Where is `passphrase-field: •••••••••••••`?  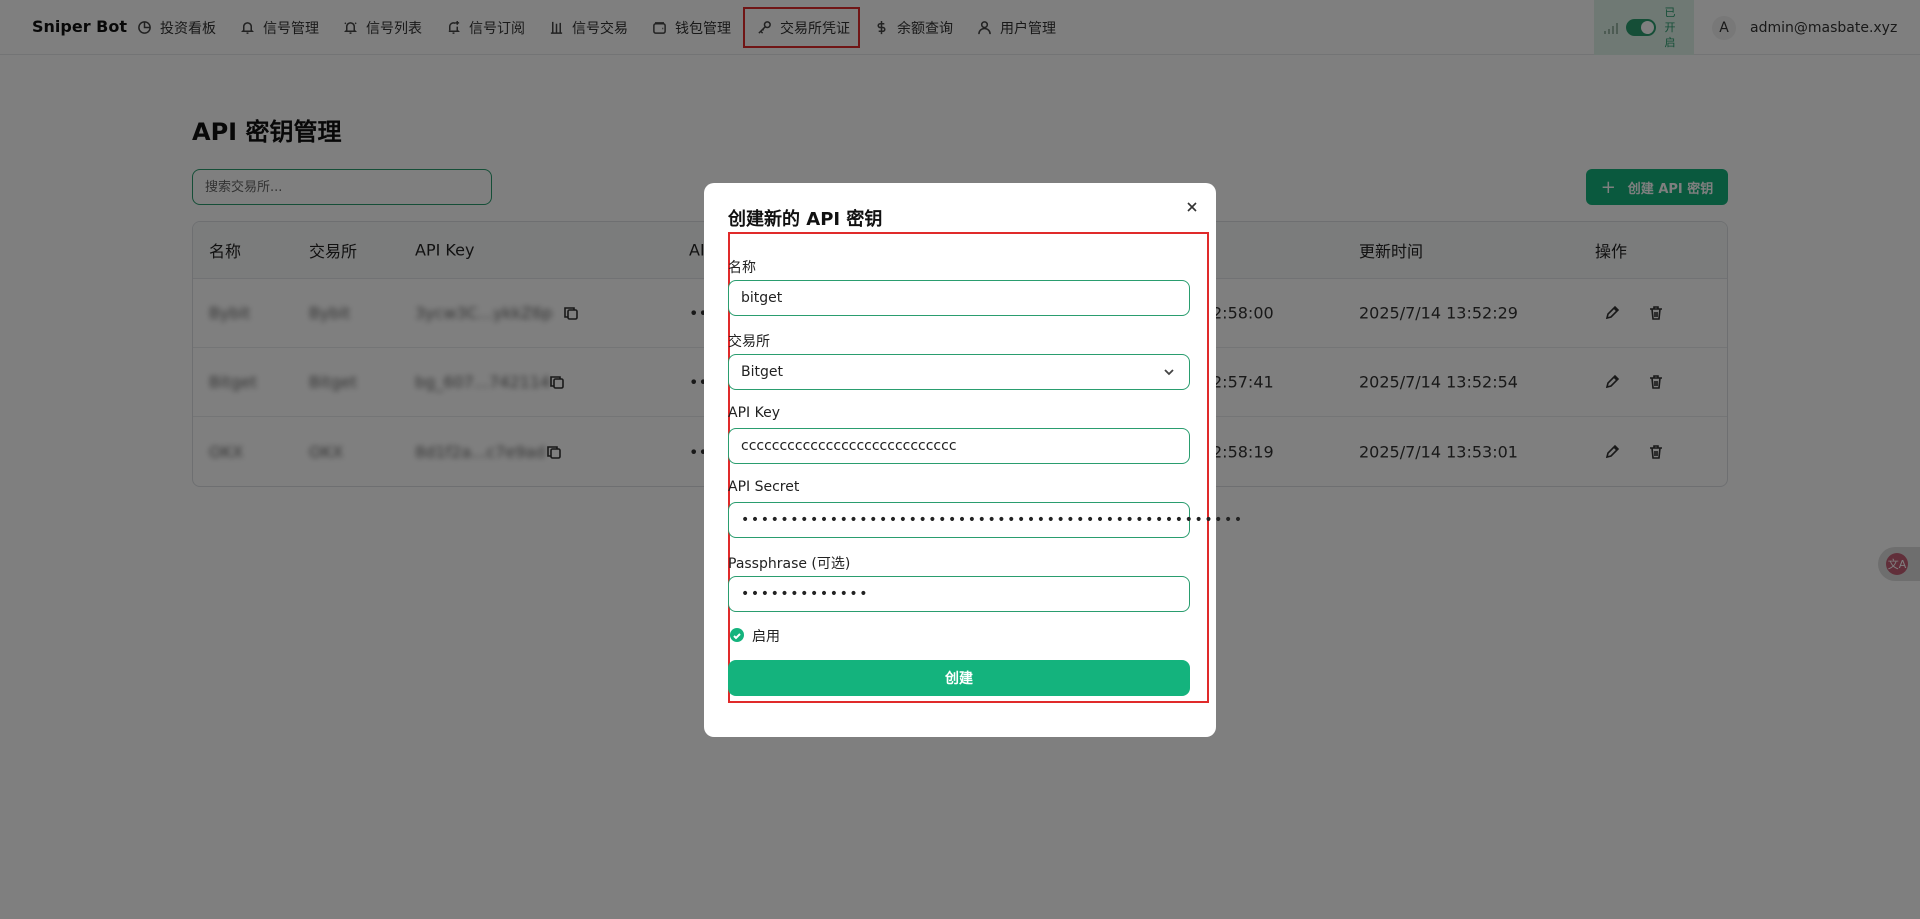
passphrase-field: ••••••••••••• is located at coordinates (959, 594).